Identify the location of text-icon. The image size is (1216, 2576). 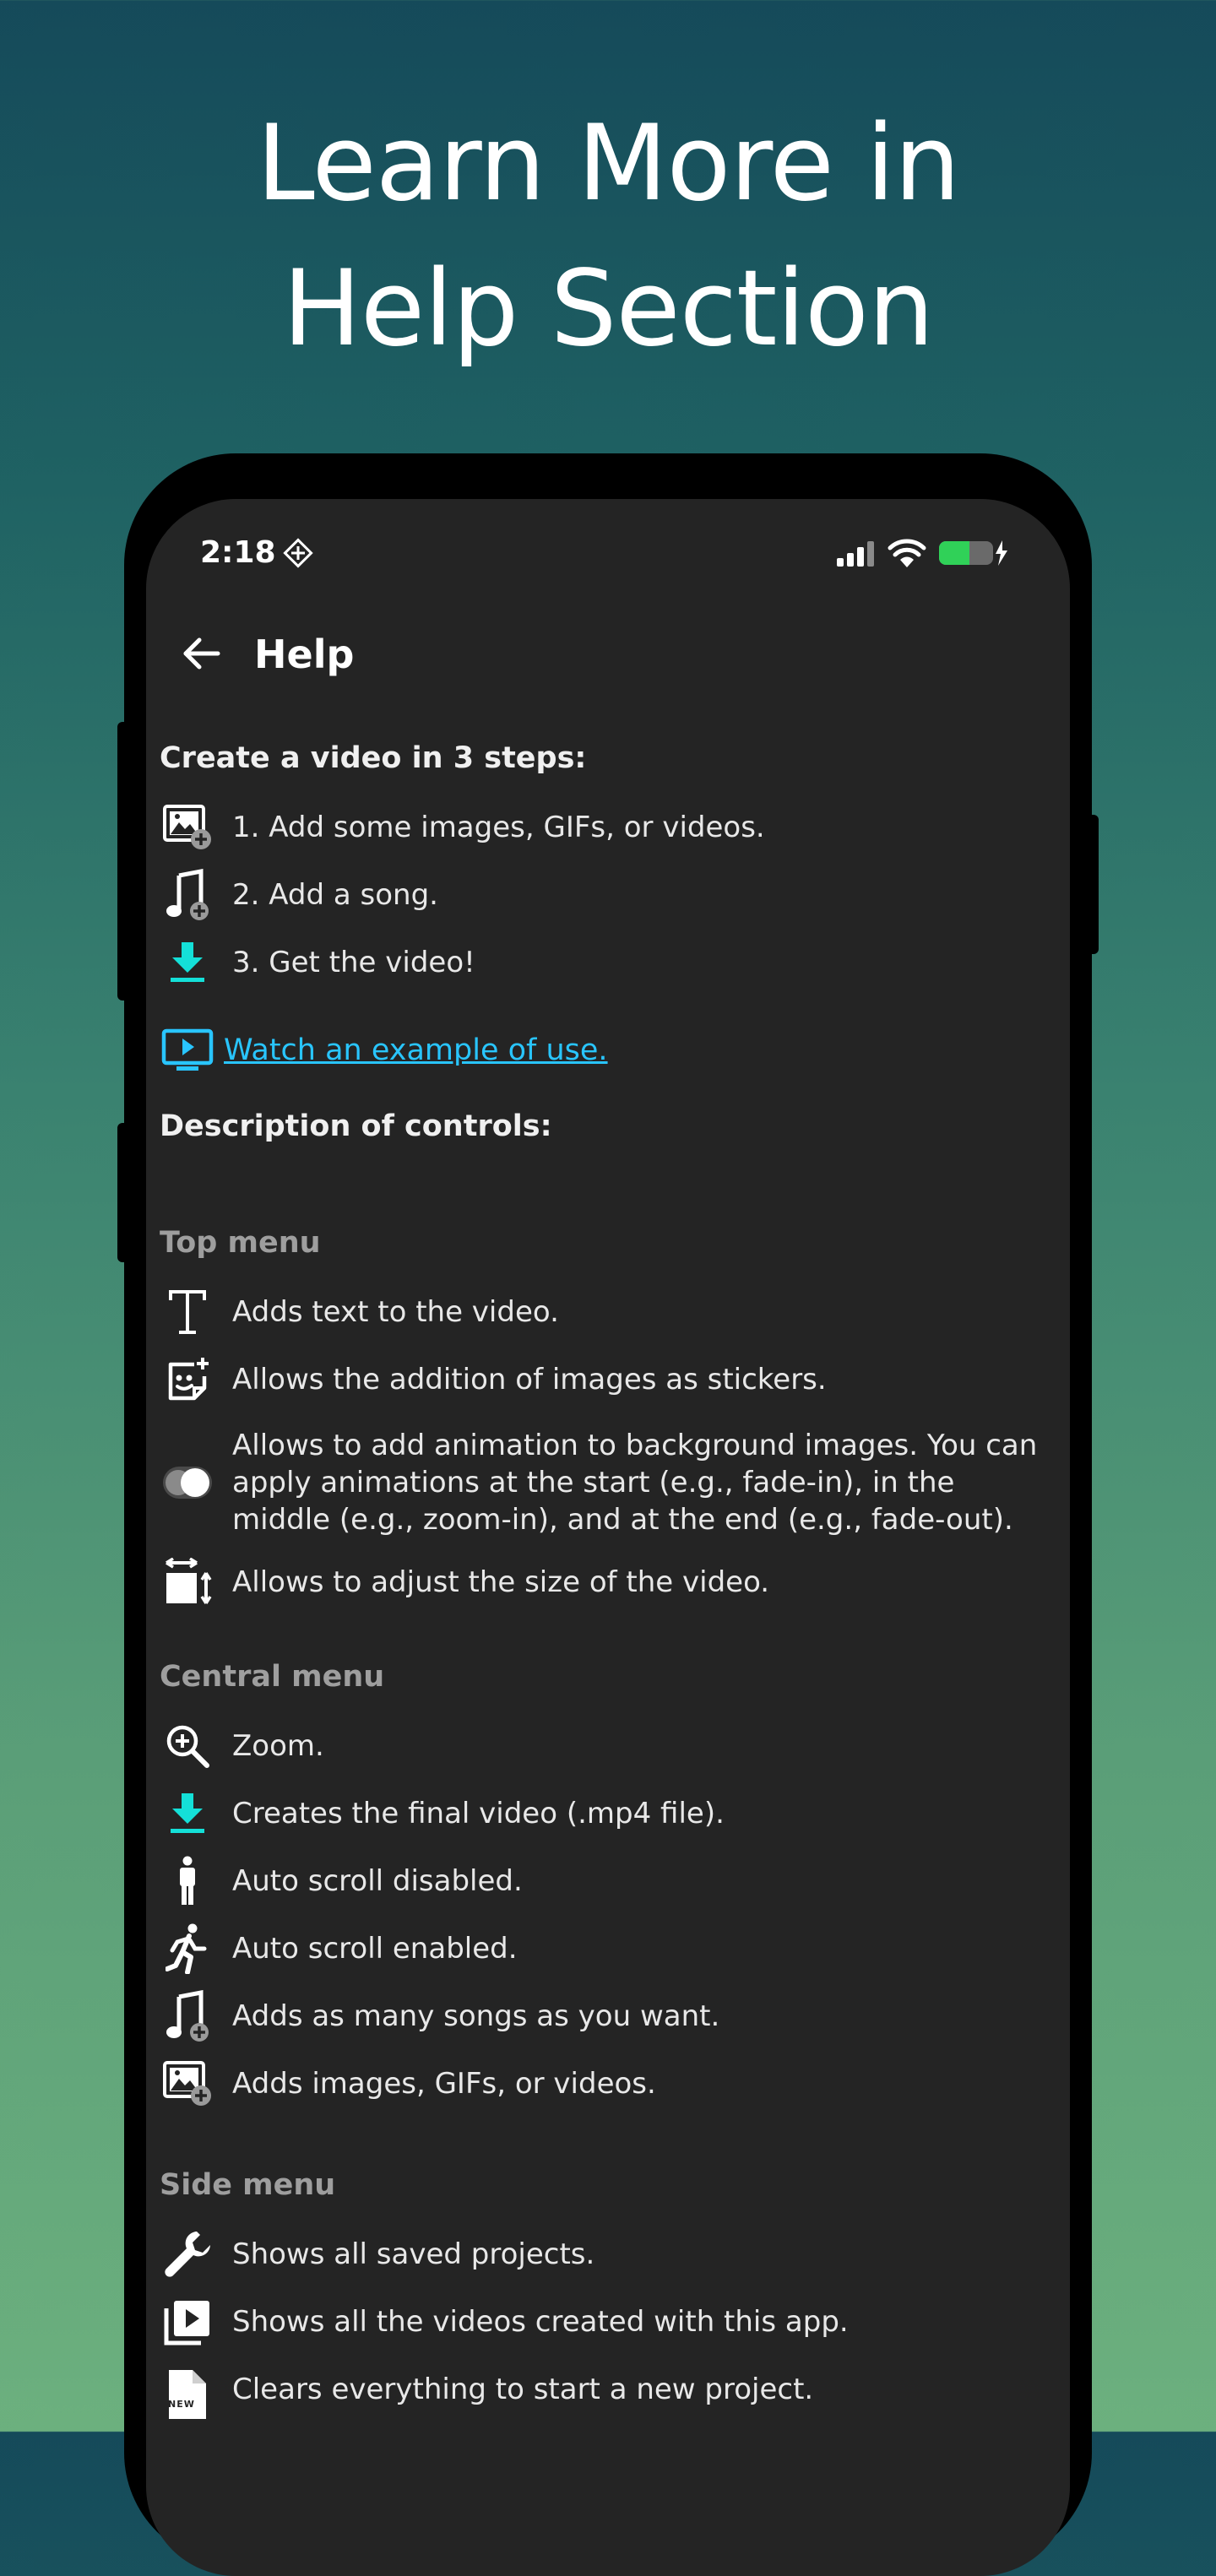
(187, 1312).